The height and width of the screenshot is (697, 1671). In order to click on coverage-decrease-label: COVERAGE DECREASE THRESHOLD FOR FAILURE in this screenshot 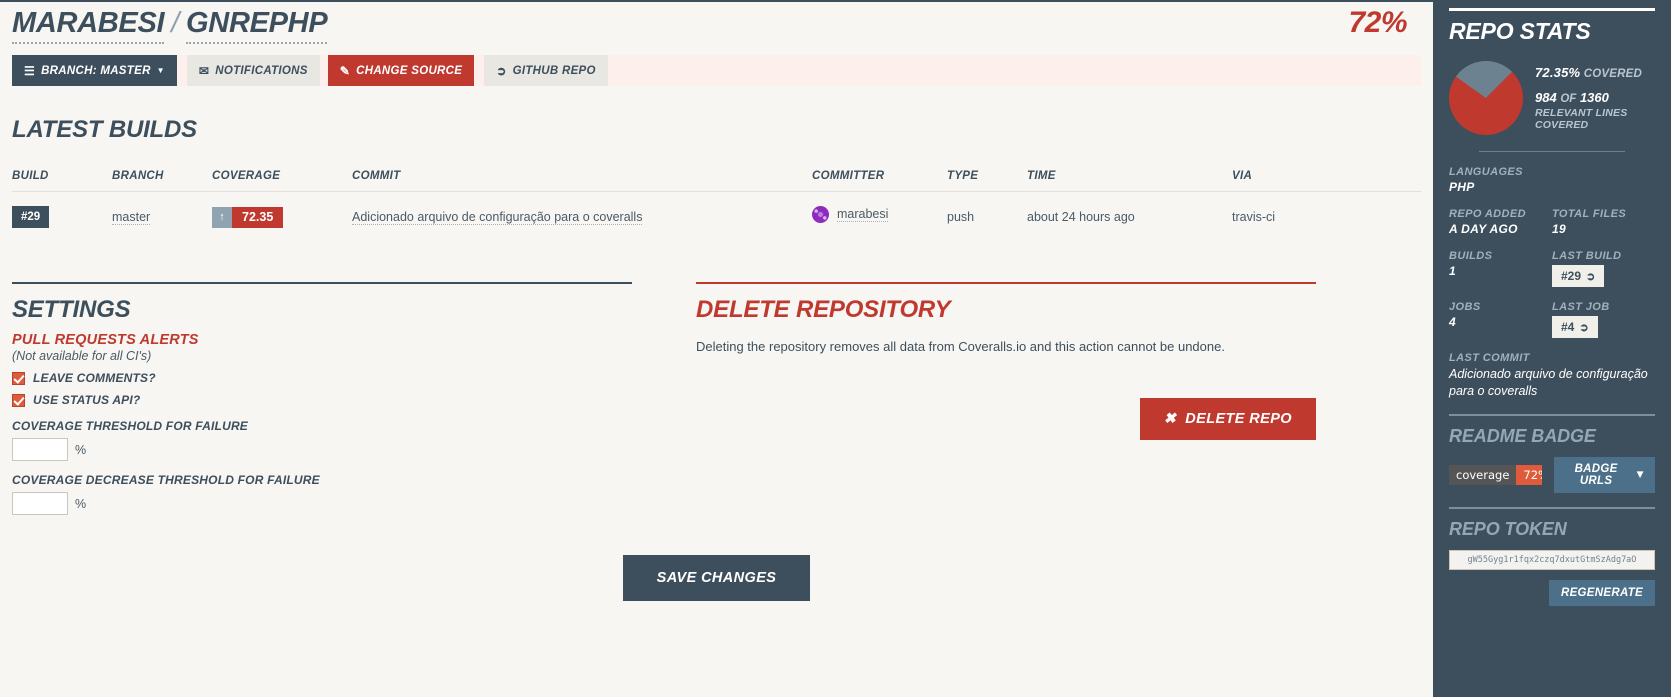, I will do `click(166, 480)`.